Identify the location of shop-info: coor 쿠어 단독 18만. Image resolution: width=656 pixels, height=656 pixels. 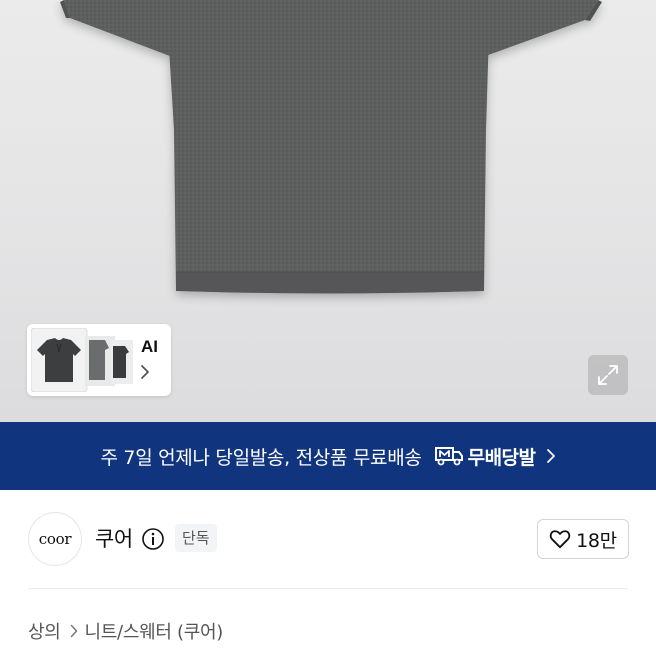
(328, 539).